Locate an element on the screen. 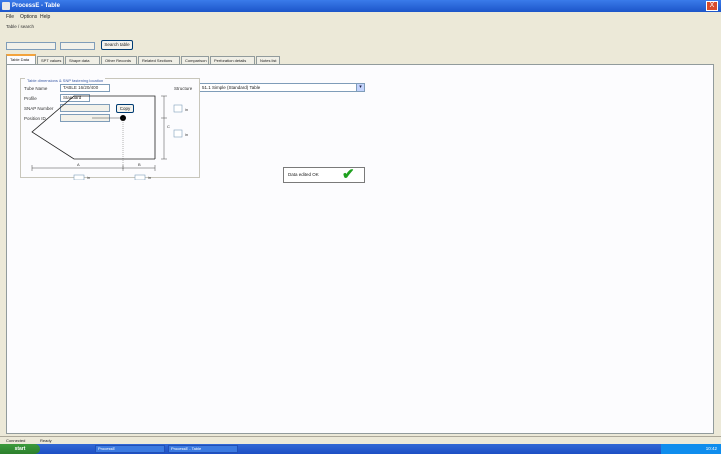  status-left: Connected is located at coordinates (16, 440).